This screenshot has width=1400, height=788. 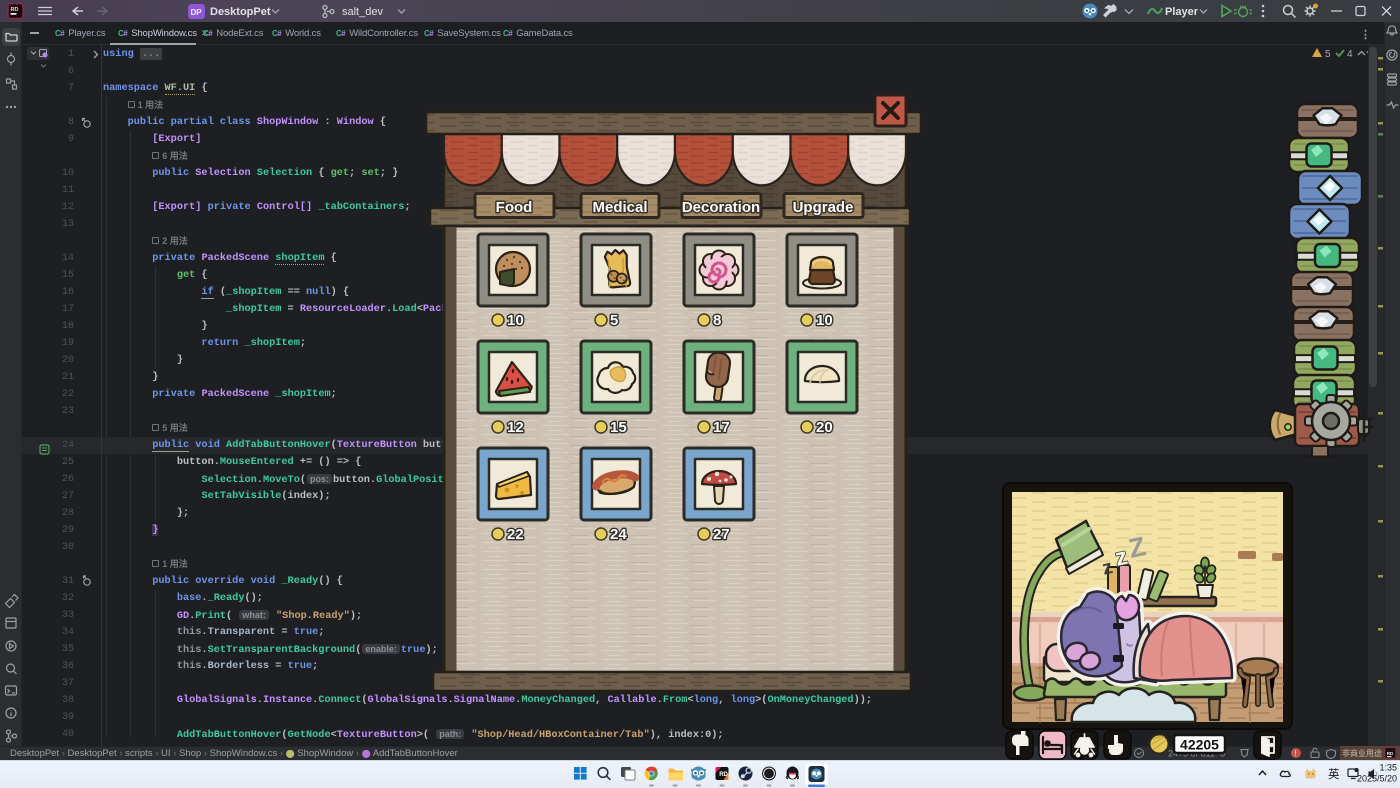 What do you see at coordinates (717, 320) in the screenshot?
I see `svg-text: 8` at bounding box center [717, 320].